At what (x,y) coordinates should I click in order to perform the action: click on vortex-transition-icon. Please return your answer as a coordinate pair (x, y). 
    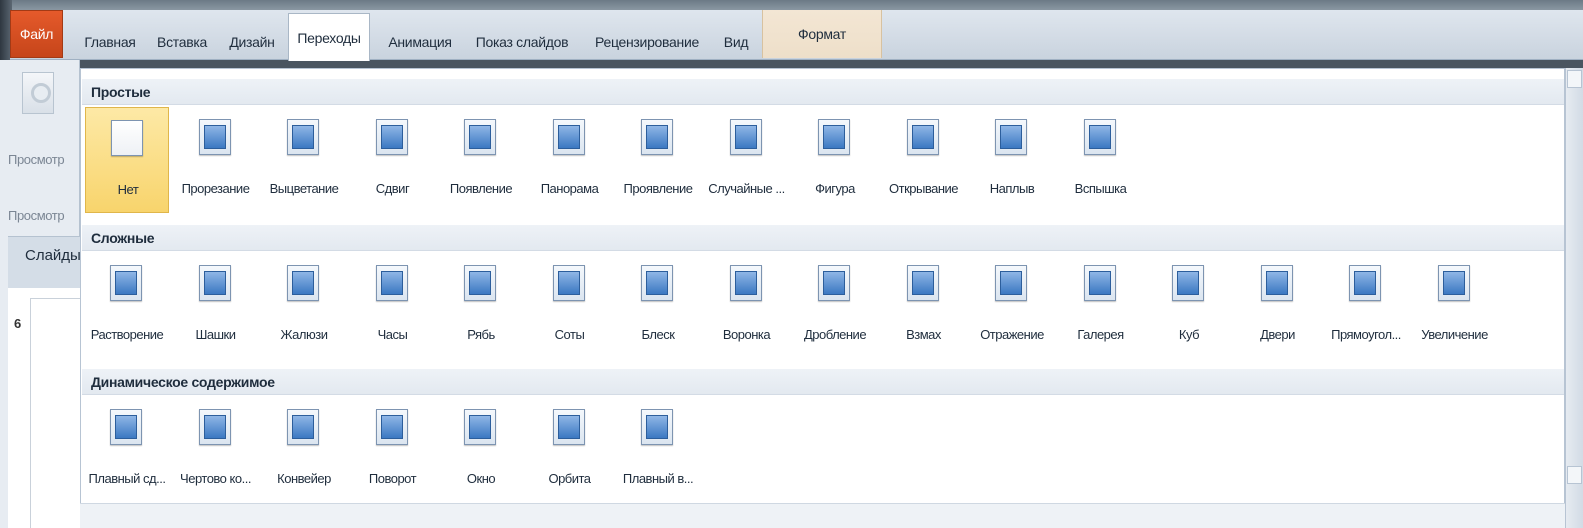
    Looking at the image, I should click on (745, 283).